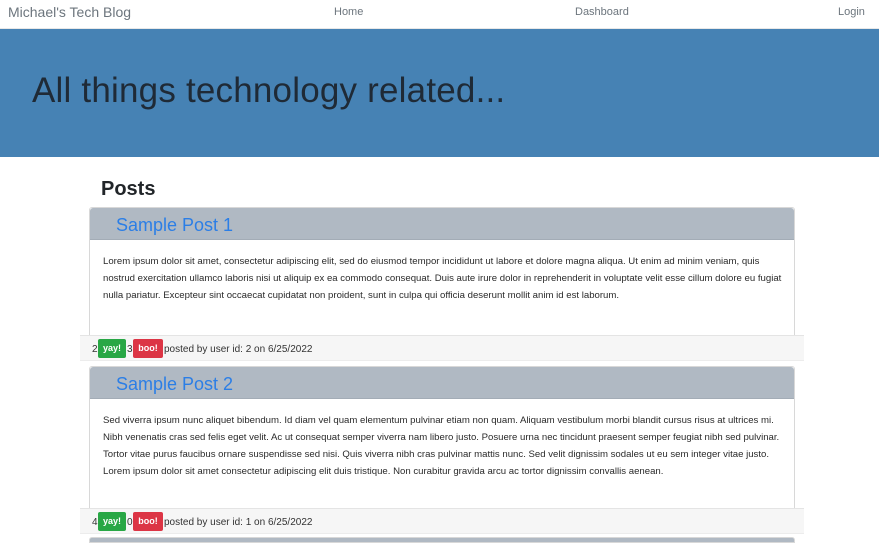 This screenshot has height=543, width=879. Describe the element at coordinates (174, 225) in the screenshot. I see `post-title-link: Sample Post 1` at that location.